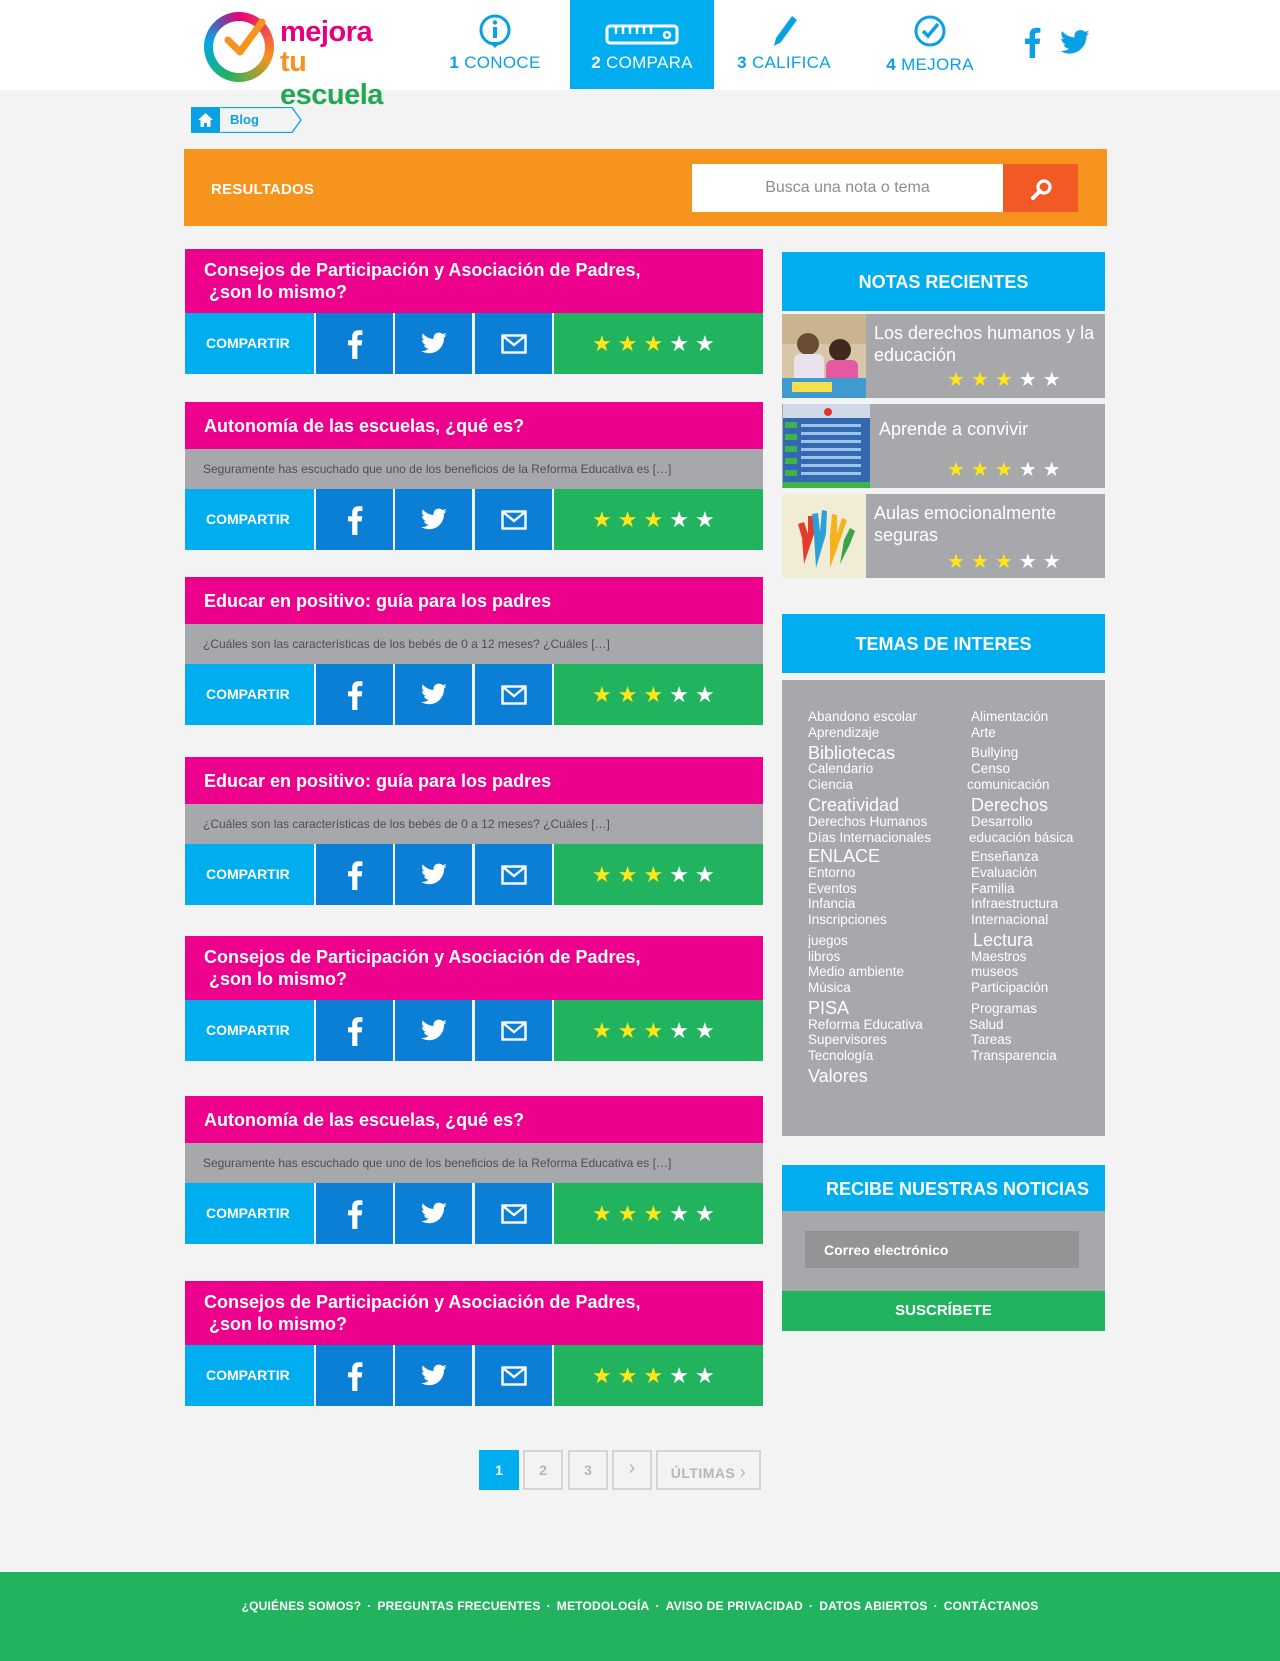 This screenshot has width=1280, height=1661. I want to click on facebook-icon, so click(1033, 42).